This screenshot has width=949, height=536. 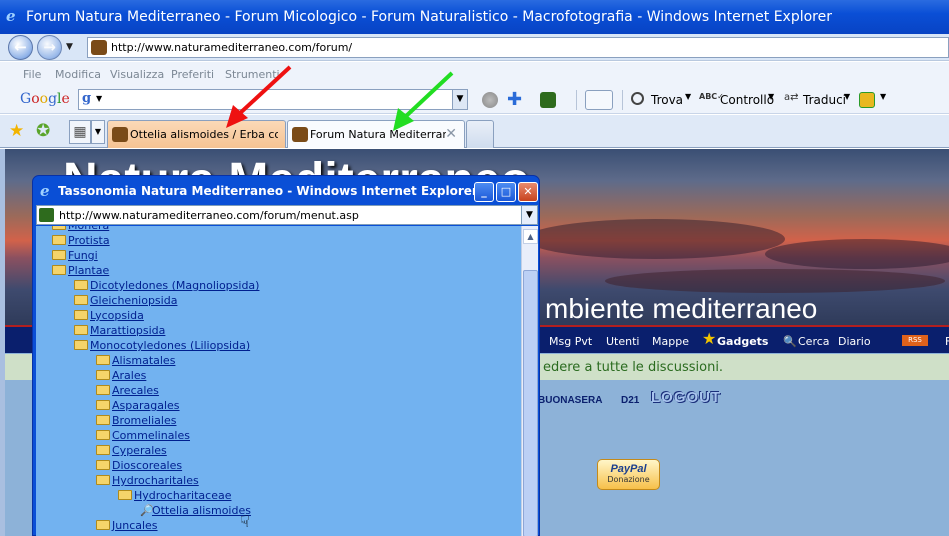 I want to click on annotation-arrows, so click(x=340, y=98).